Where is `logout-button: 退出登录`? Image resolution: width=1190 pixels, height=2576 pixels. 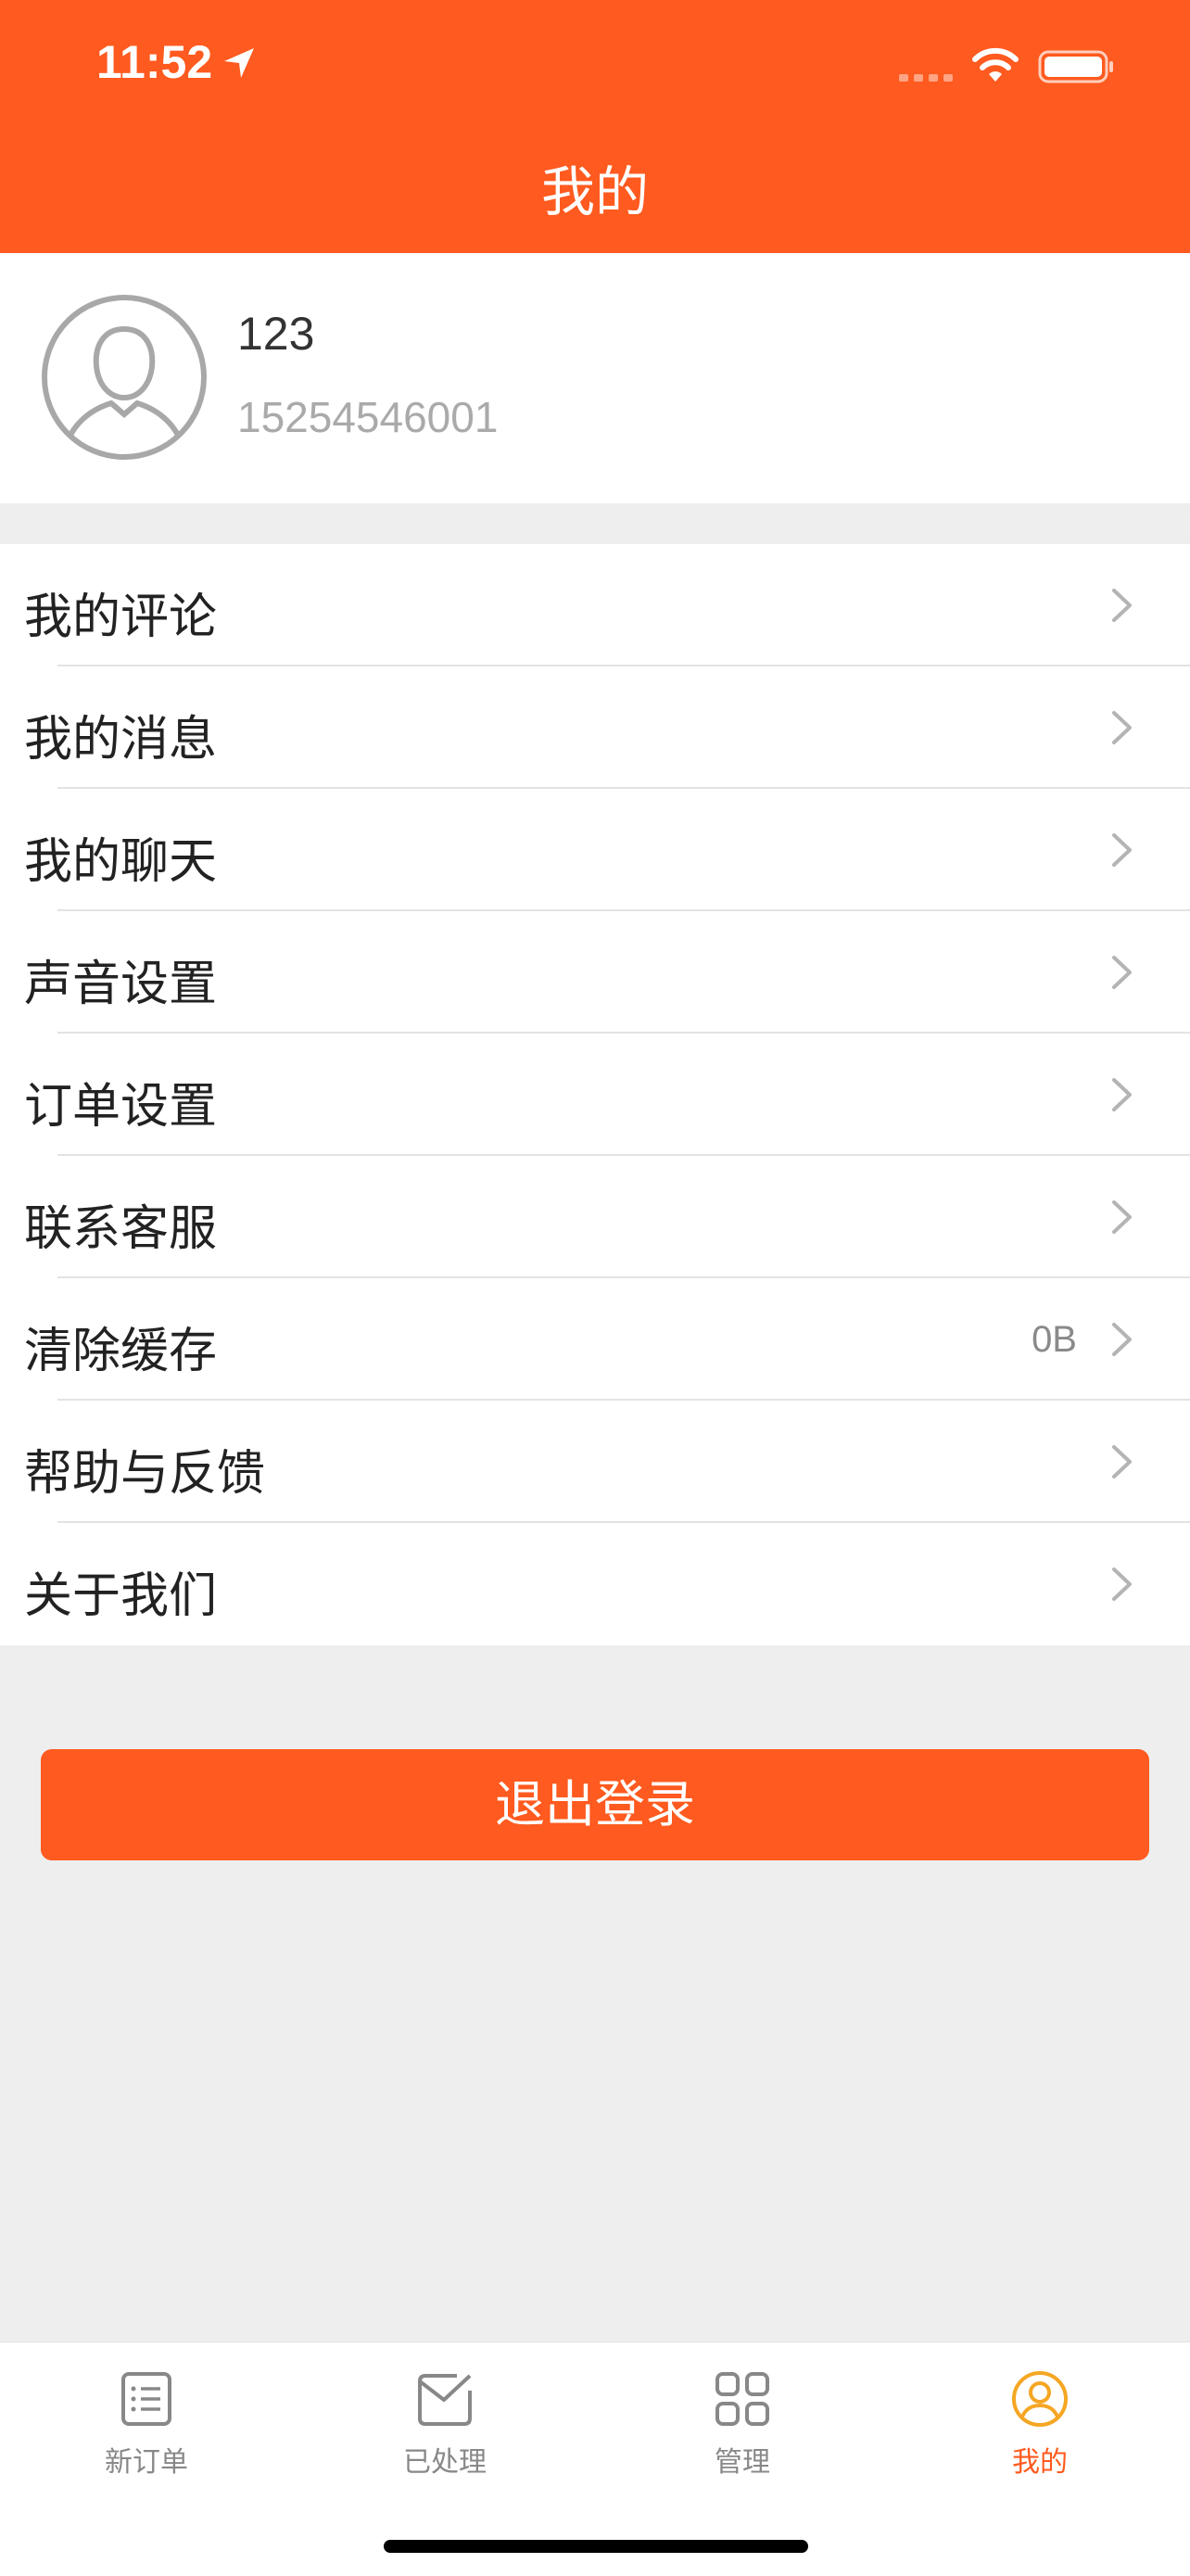 logout-button: 退出登录 is located at coordinates (595, 1804).